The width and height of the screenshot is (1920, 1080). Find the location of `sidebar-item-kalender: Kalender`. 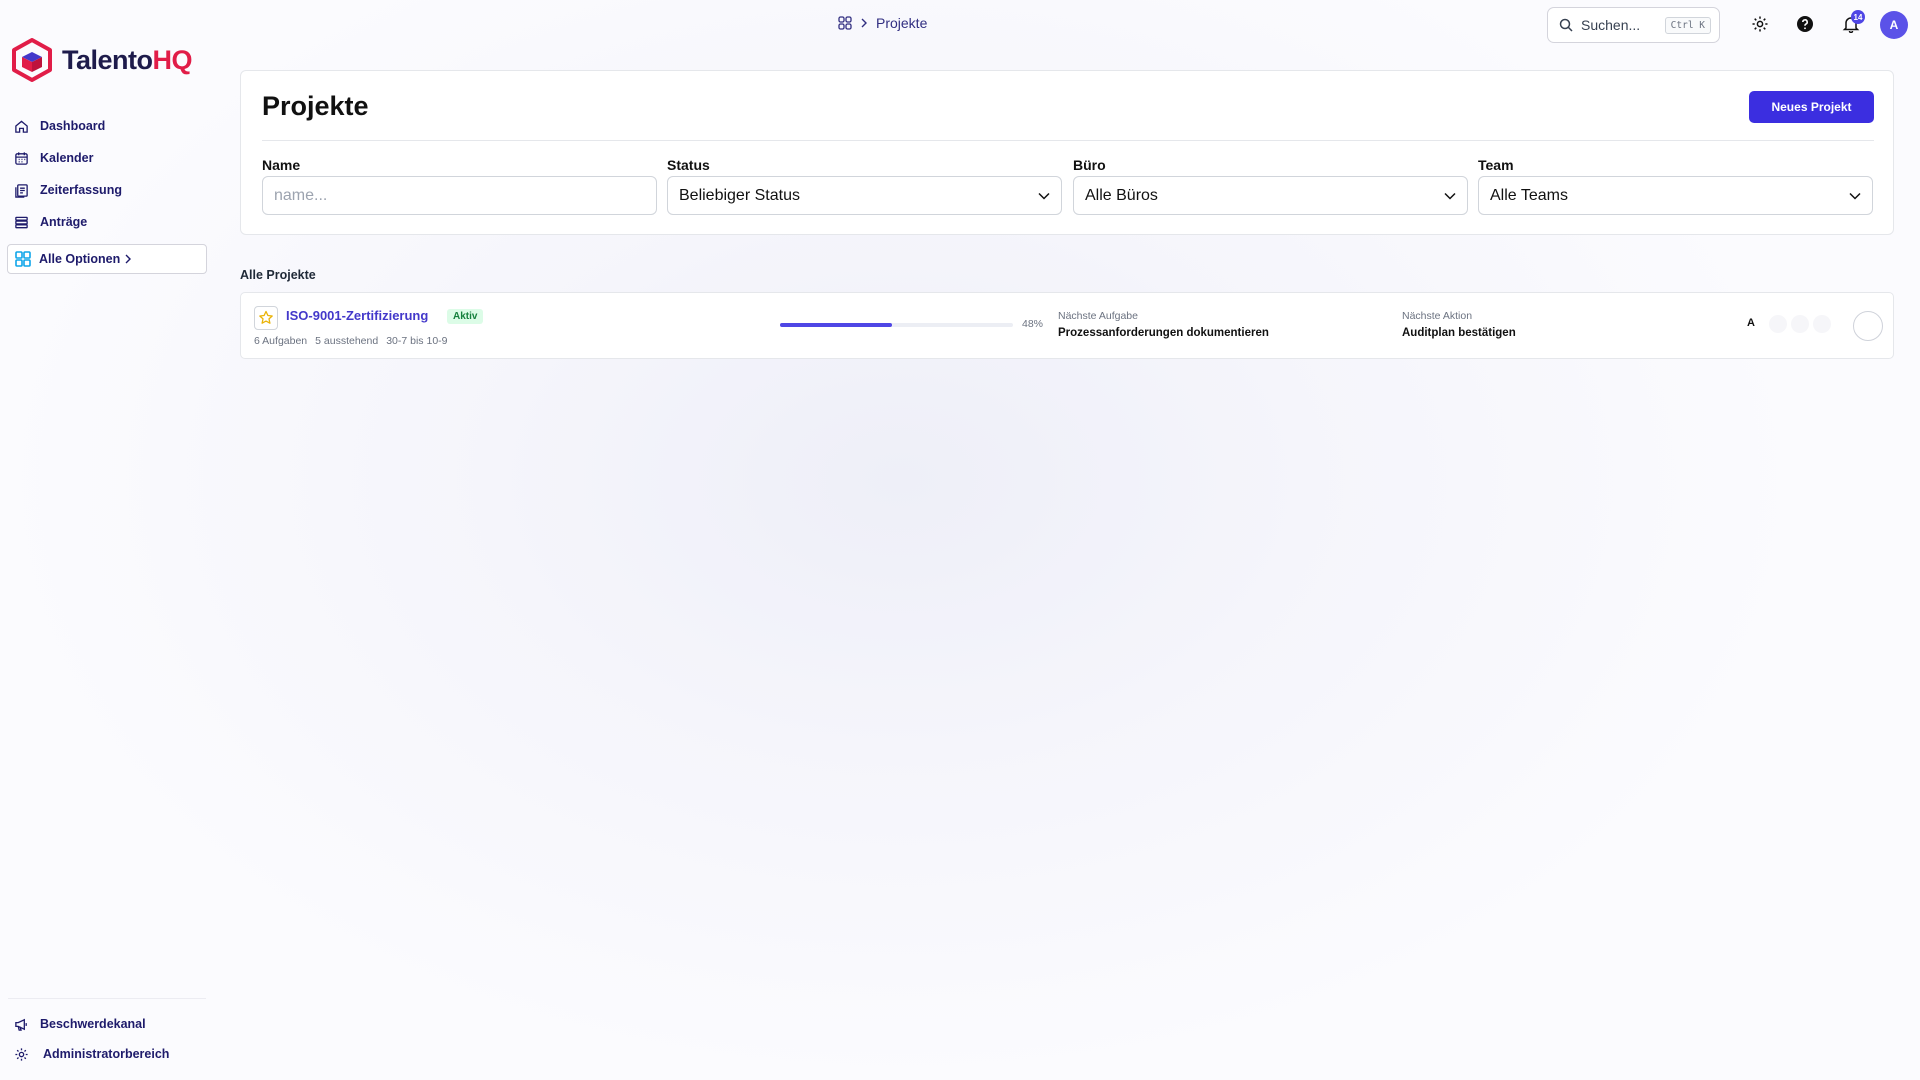

sidebar-item-kalender: Kalender is located at coordinates (68, 158).